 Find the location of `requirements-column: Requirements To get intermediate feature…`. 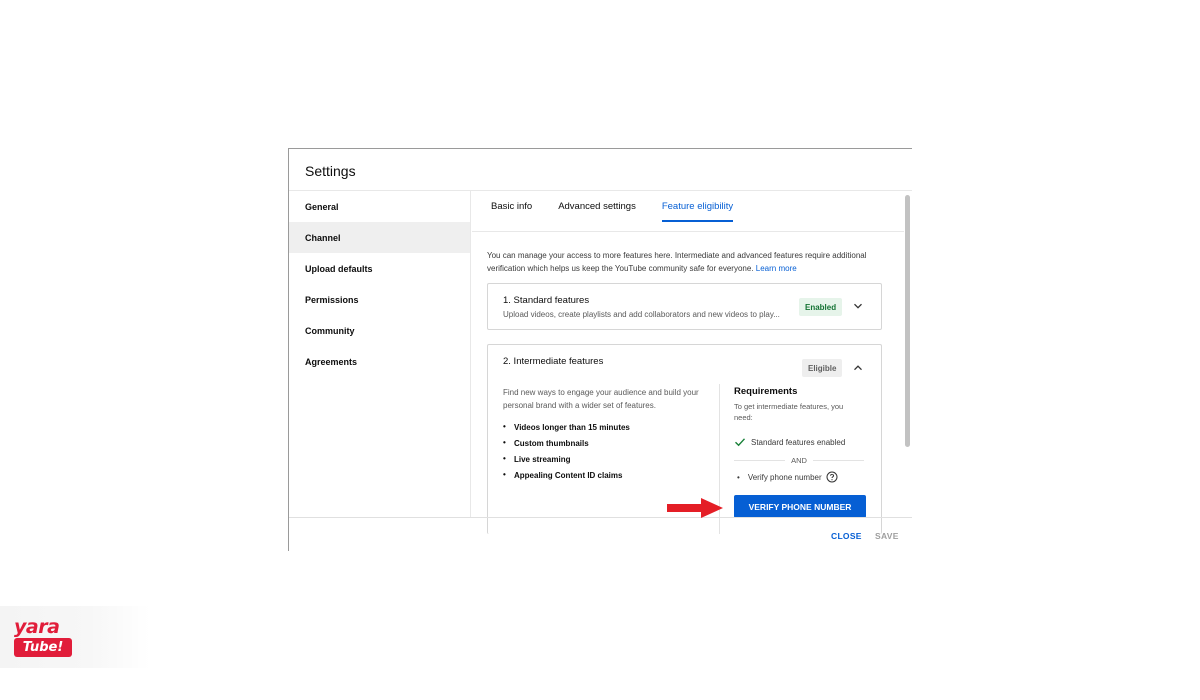

requirements-column: Requirements To get intermediate feature… is located at coordinates (799, 434).